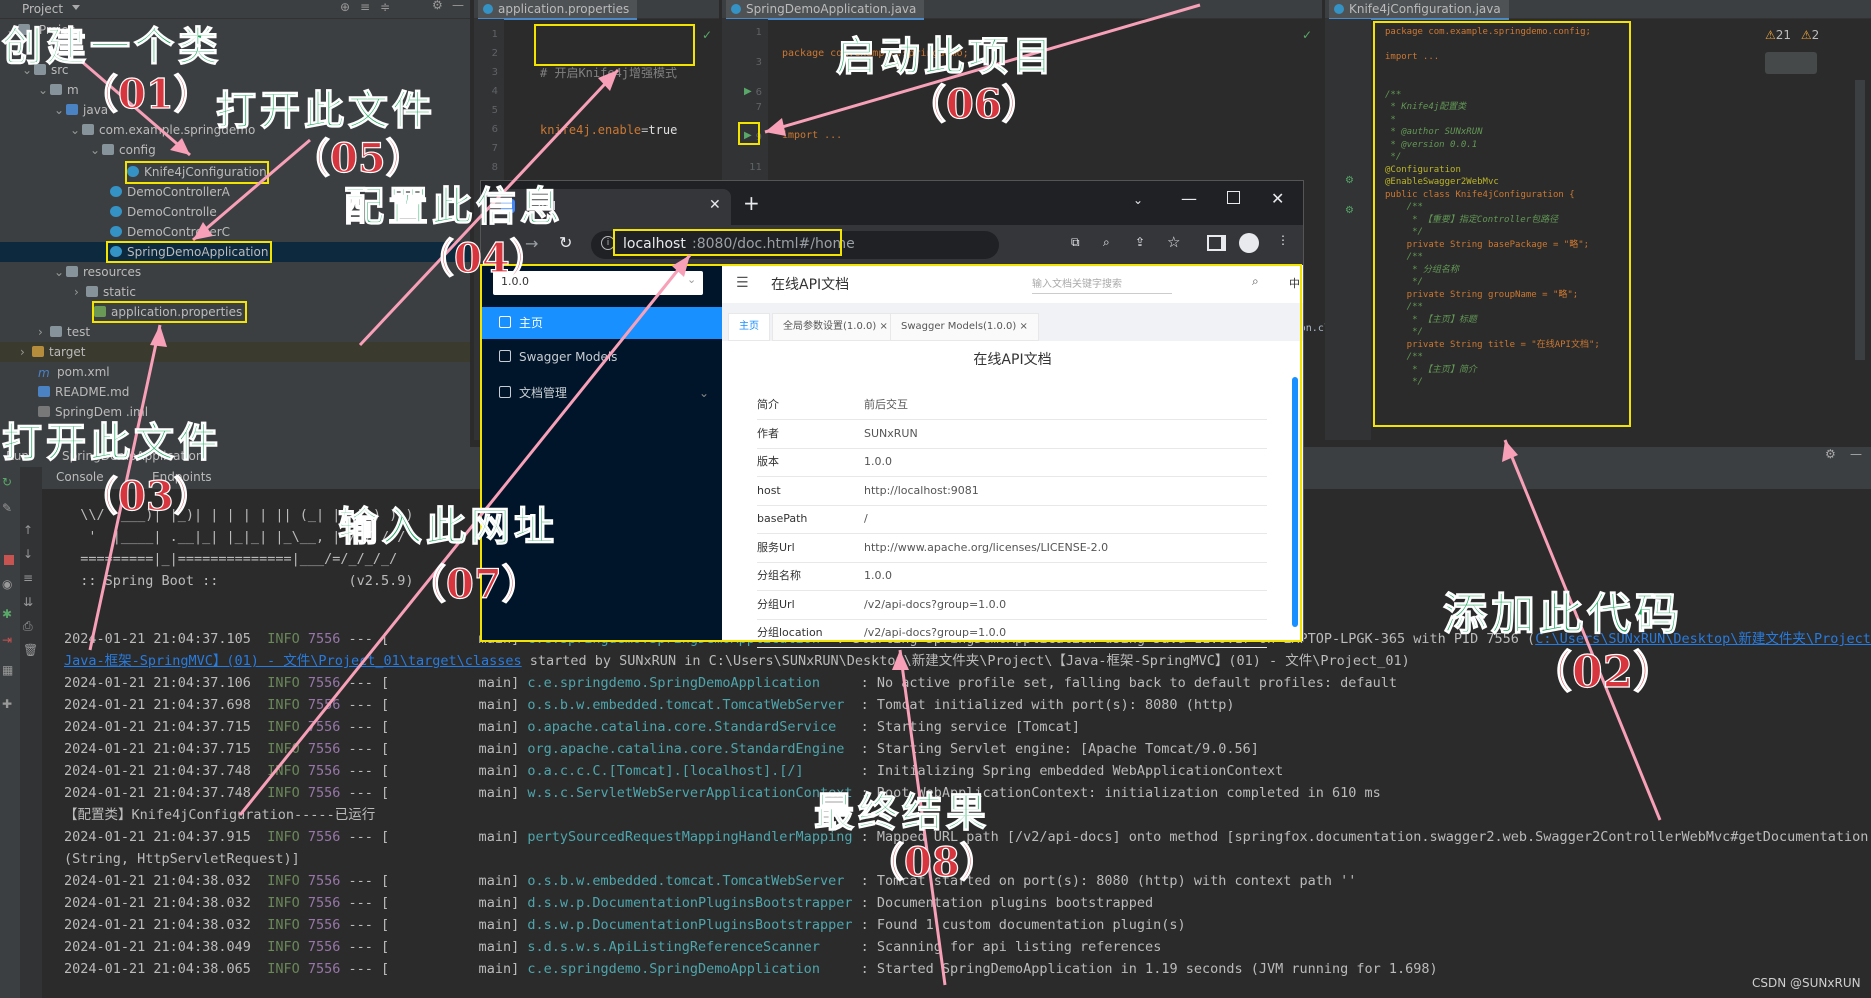 This screenshot has height=998, width=1871. What do you see at coordinates (481, 258) in the screenshot?
I see `annotation-04-number: （04）` at bounding box center [481, 258].